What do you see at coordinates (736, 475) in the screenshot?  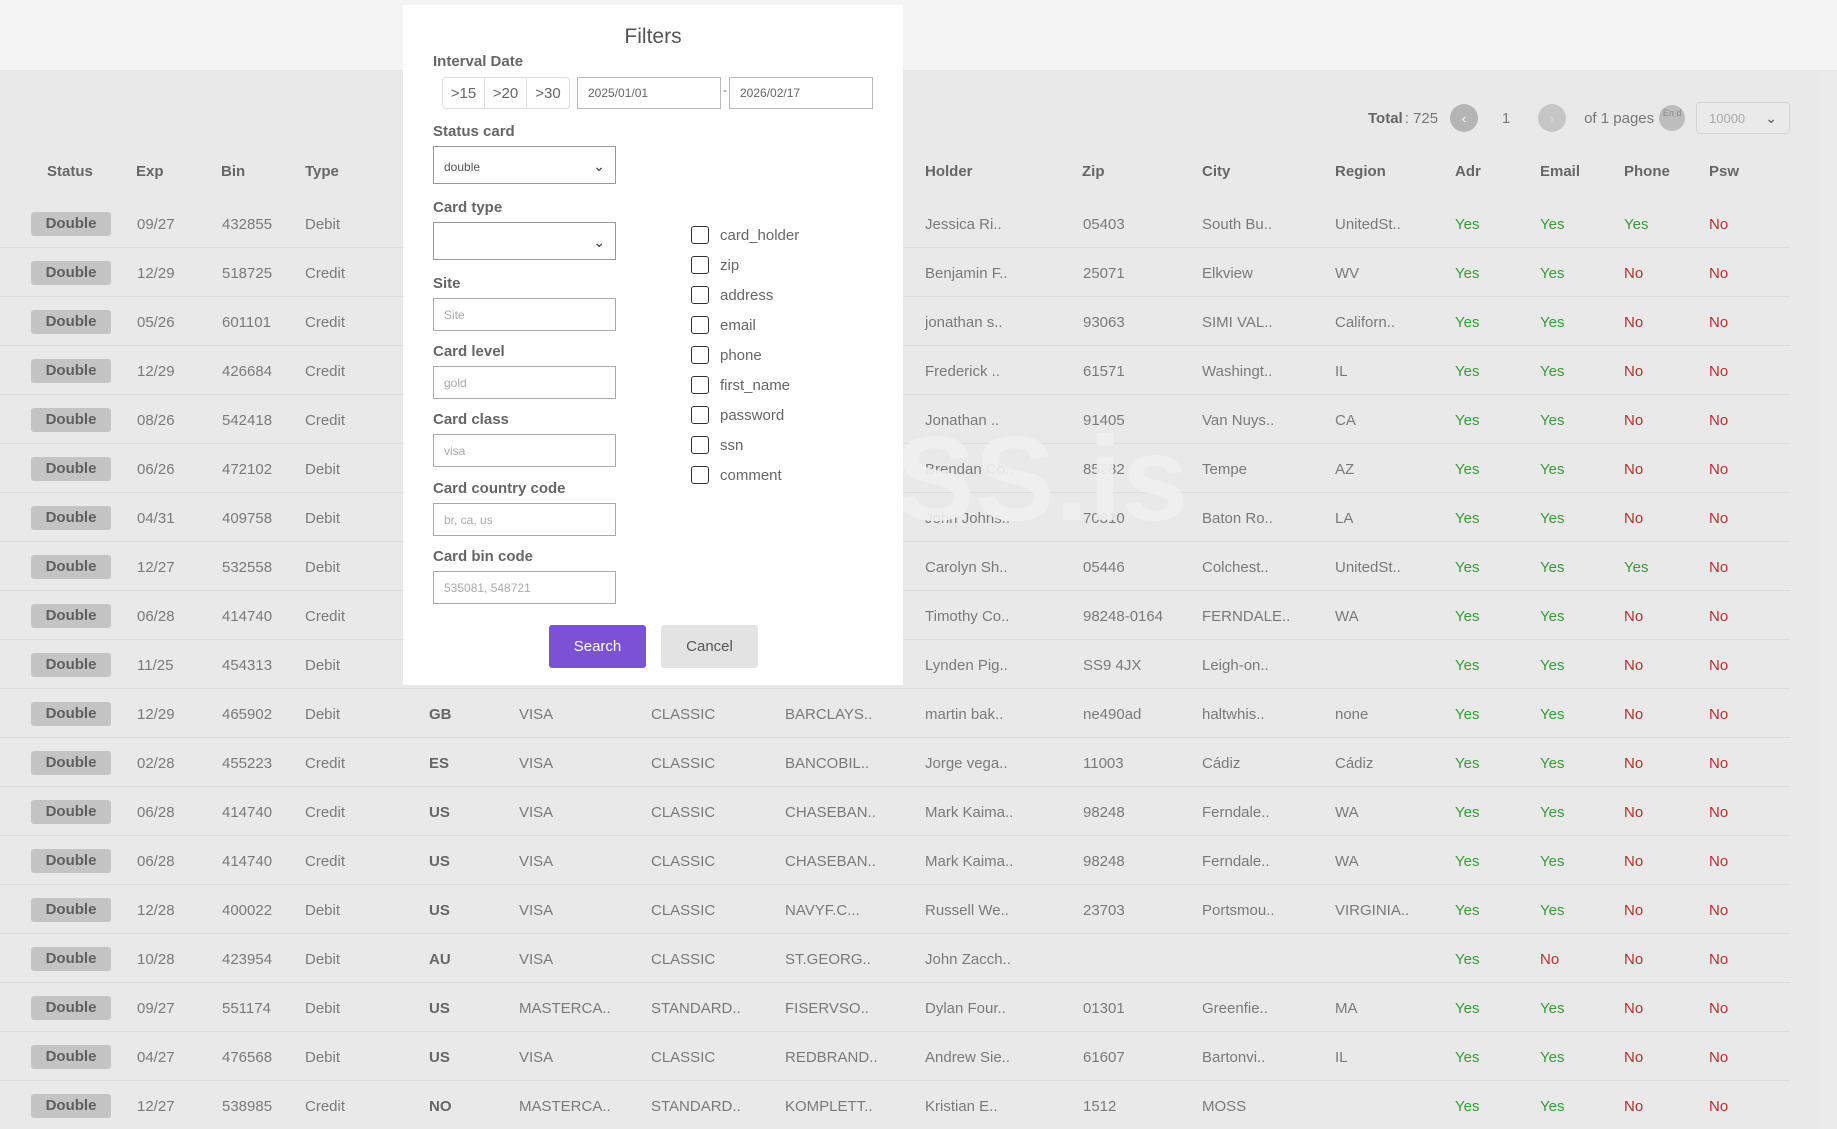 I see `checkbox-comment: comment` at bounding box center [736, 475].